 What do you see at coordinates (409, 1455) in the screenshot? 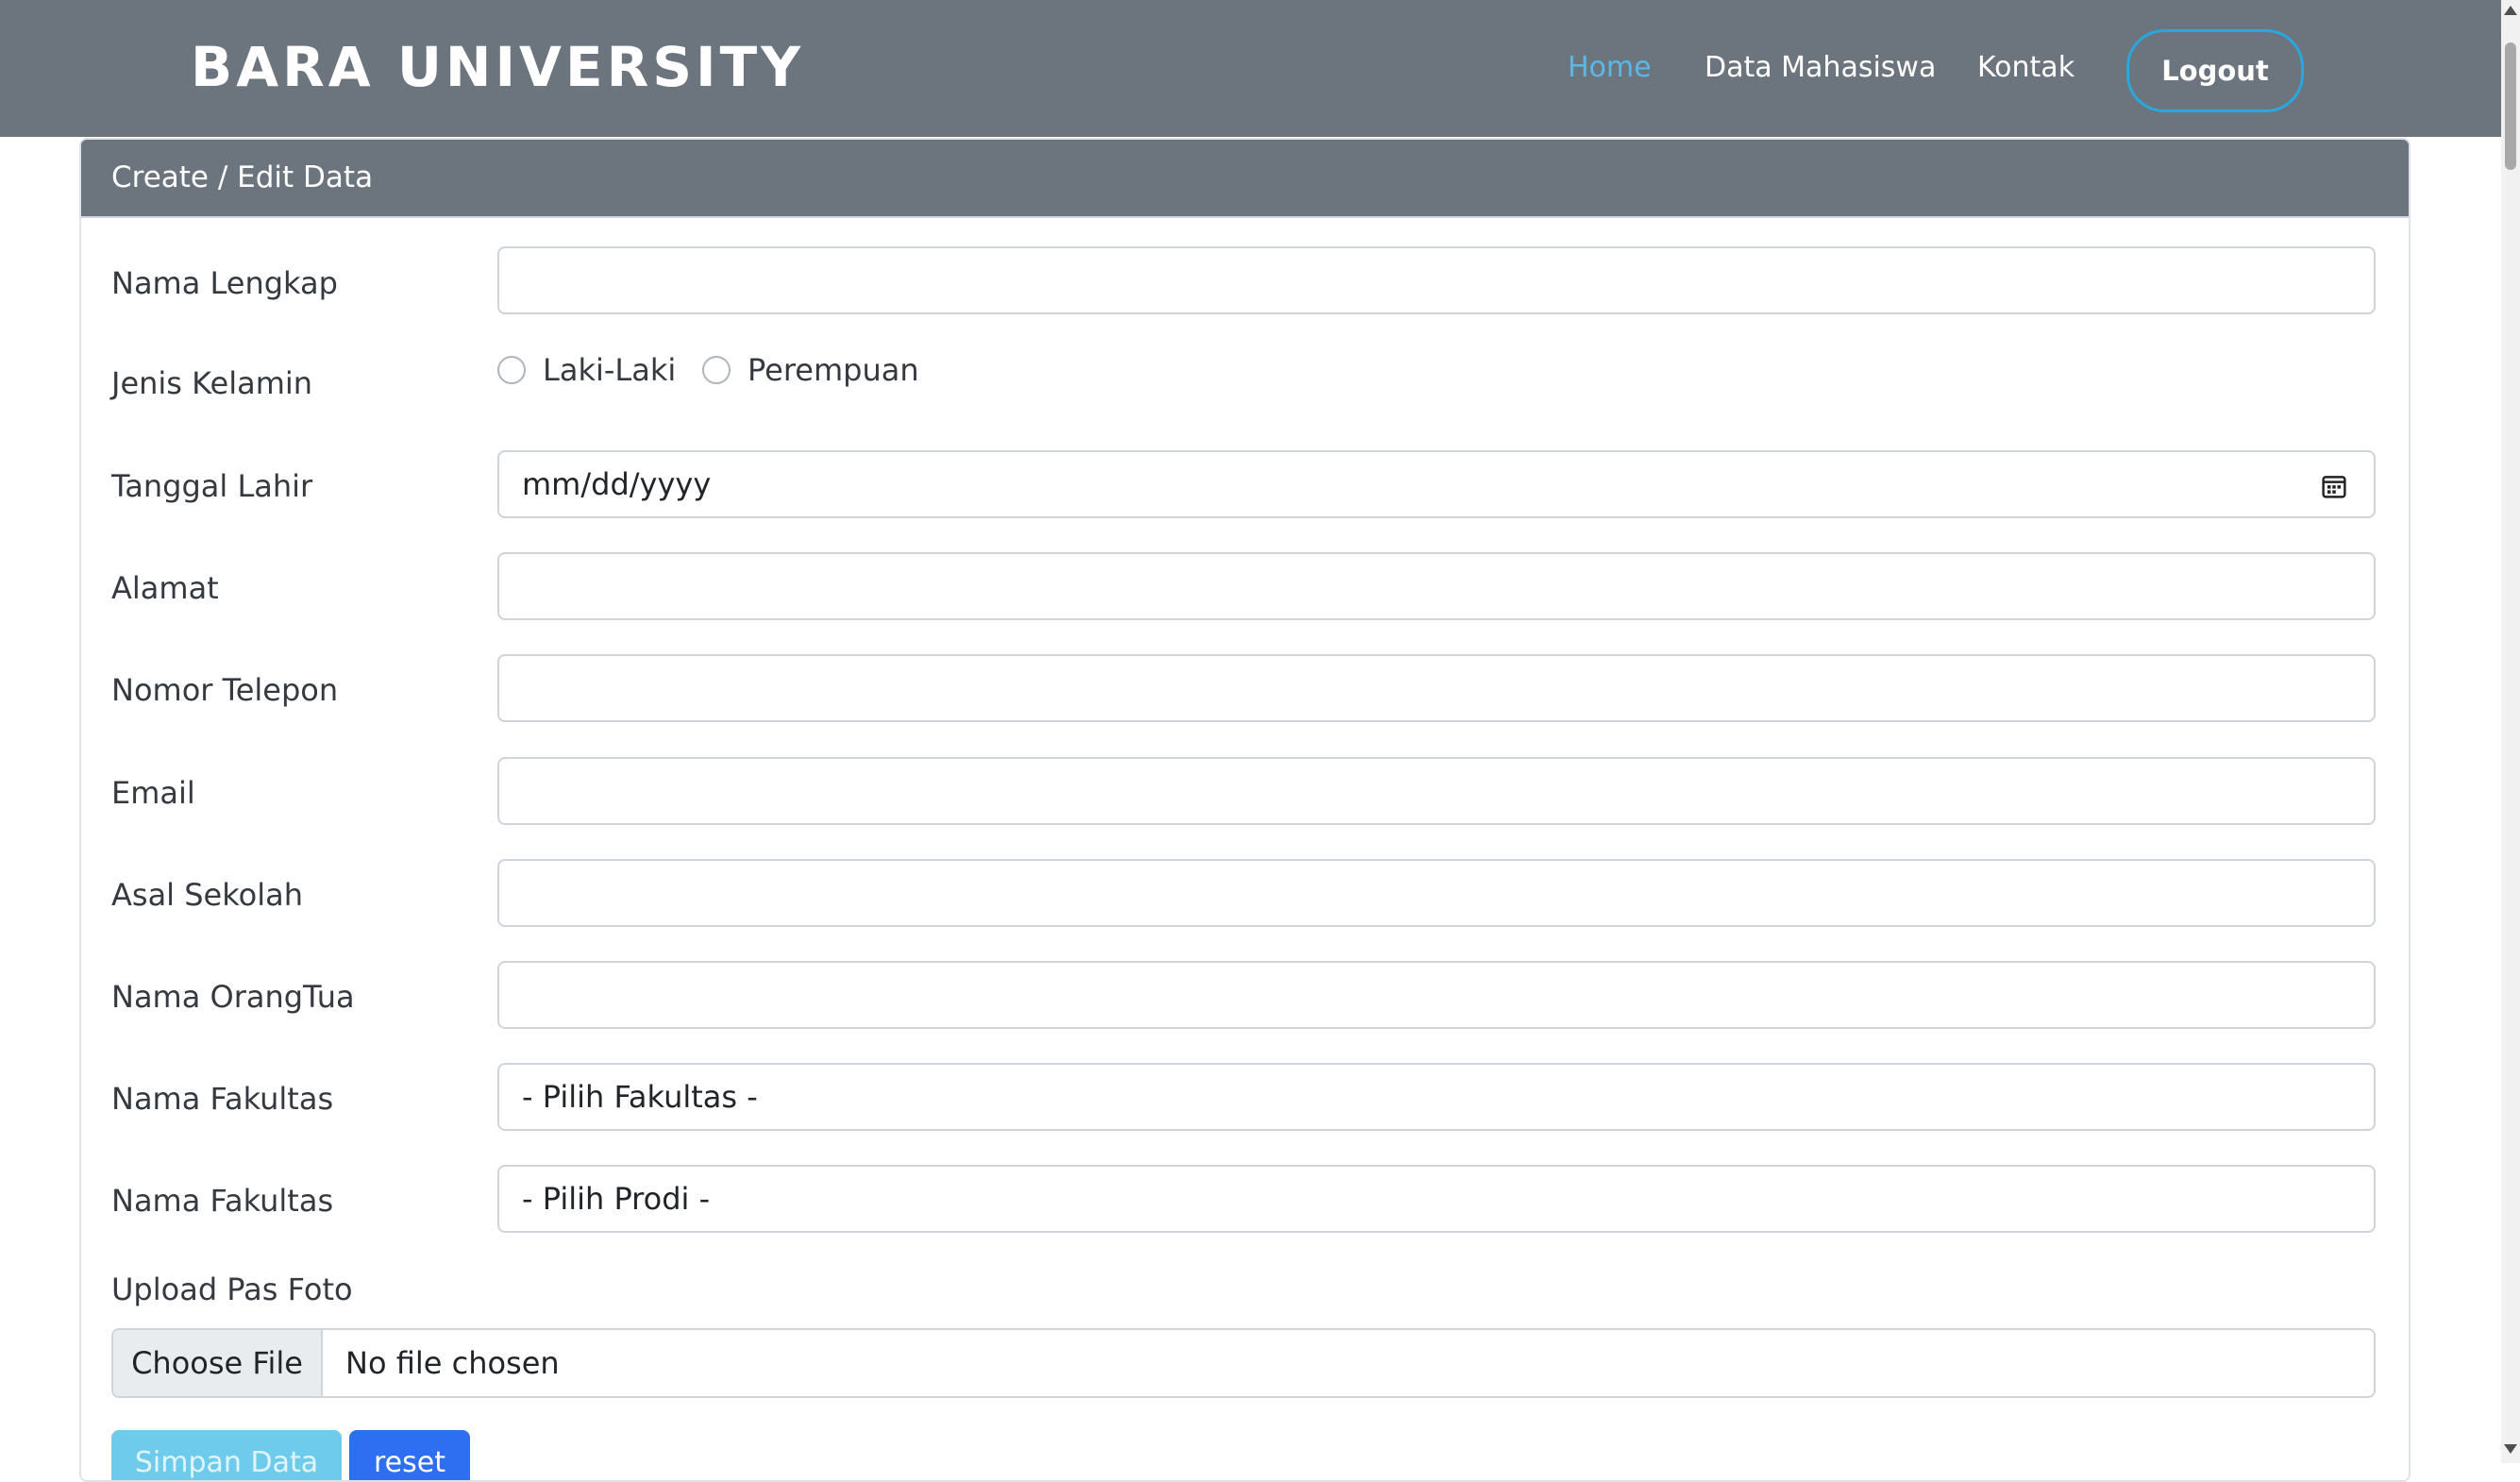
I see `reset-button: reset` at bounding box center [409, 1455].